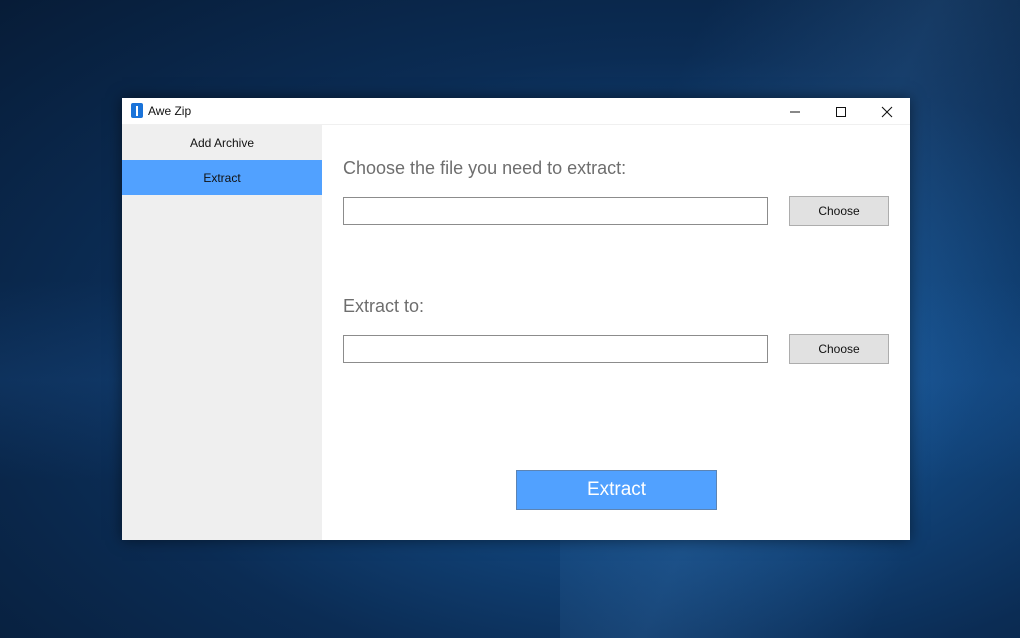 This screenshot has height=638, width=1020. What do you see at coordinates (137, 110) in the screenshot?
I see `zip-file-icon` at bounding box center [137, 110].